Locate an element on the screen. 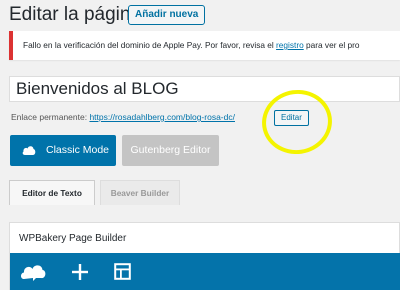 The width and height of the screenshot is (400, 290). permalink-url: https://rosadahlberg.com/blog-rosa-dc/ is located at coordinates (162, 117).